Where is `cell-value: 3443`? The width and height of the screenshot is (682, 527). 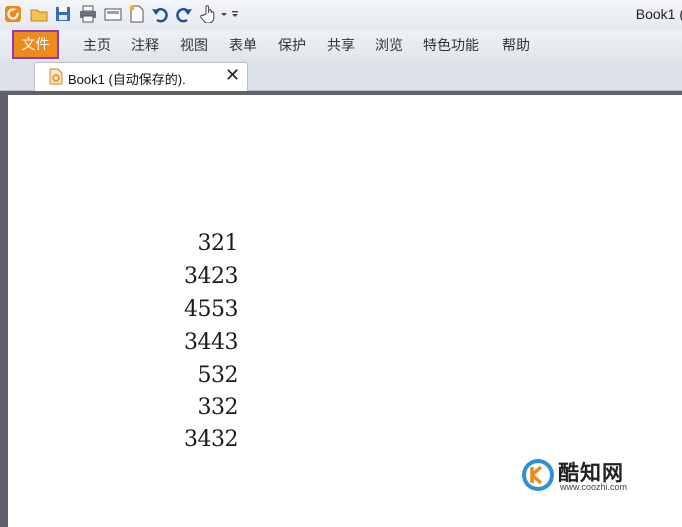
cell-value: 3443 is located at coordinates (211, 342).